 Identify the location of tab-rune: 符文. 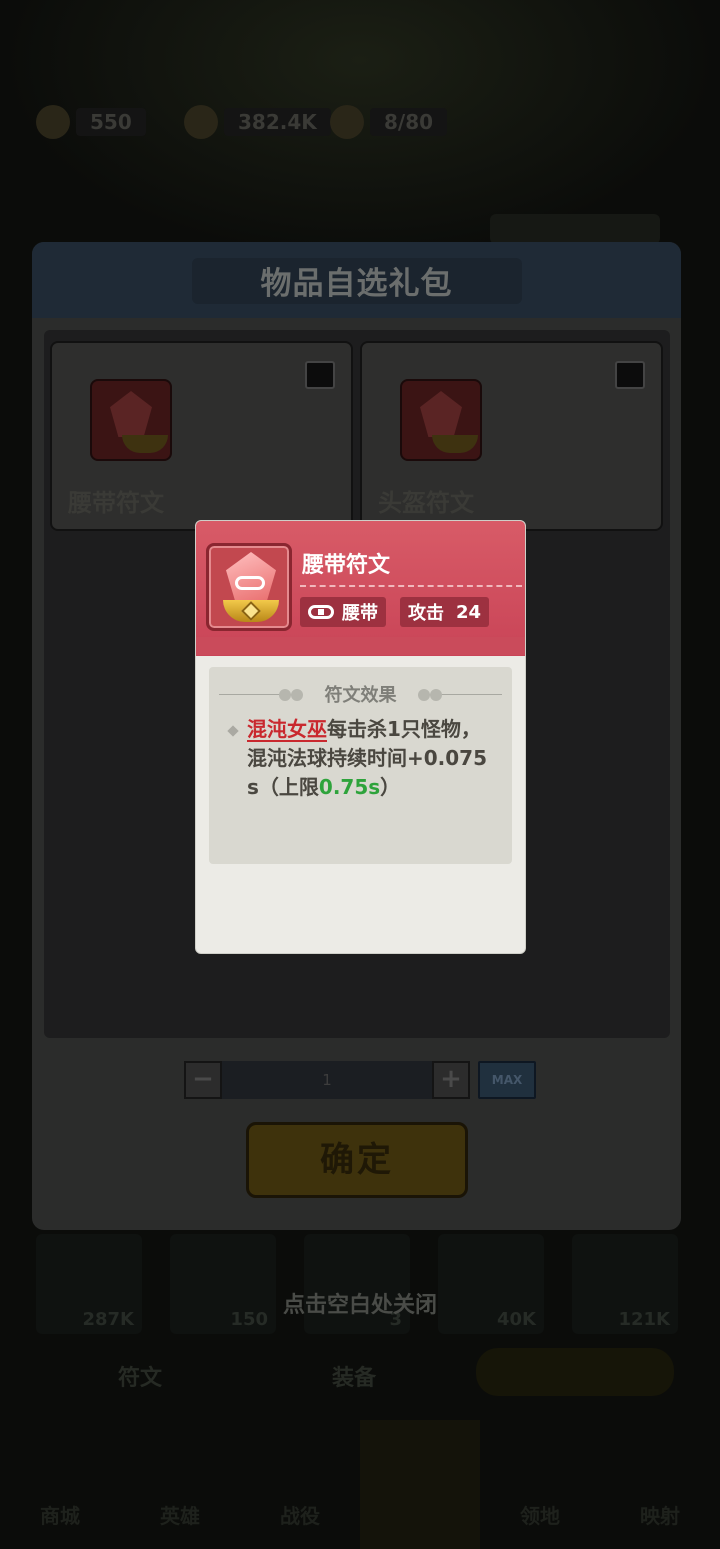
(140, 1378).